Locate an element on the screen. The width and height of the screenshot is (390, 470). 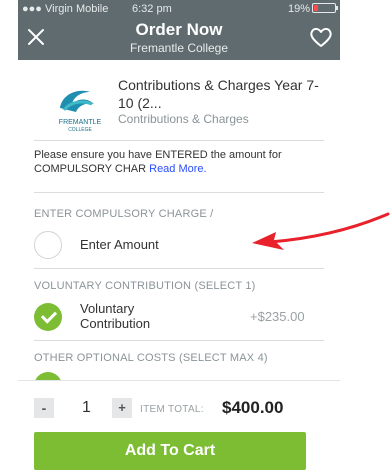
enter-amount-label: Enter Amount is located at coordinates (119, 244).